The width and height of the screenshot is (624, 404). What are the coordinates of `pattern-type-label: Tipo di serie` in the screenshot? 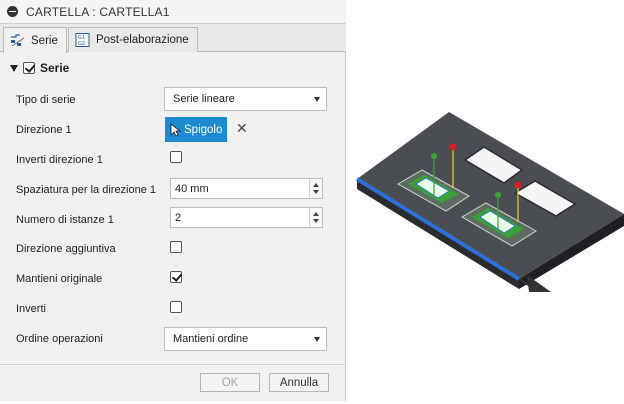 It's located at (46, 100).